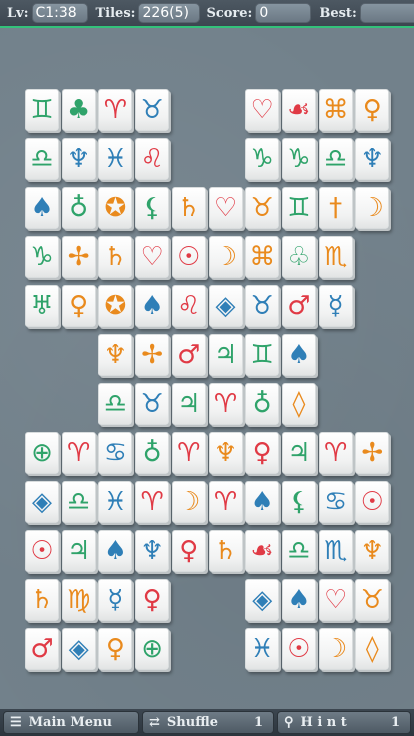  What do you see at coordinates (335, 208) in the screenshot?
I see `mahjong-tile: †` at bounding box center [335, 208].